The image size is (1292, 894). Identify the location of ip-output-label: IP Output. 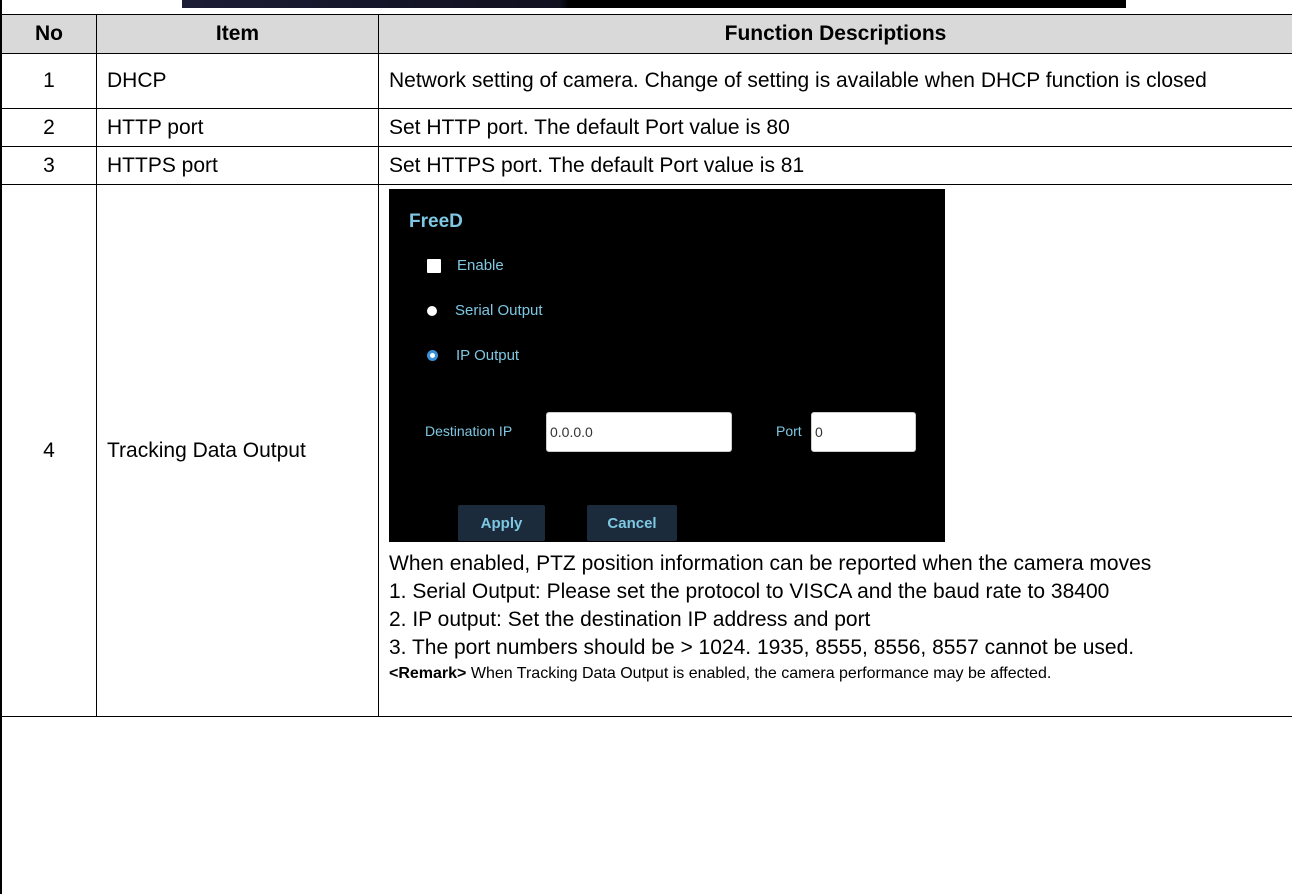
(488, 355).